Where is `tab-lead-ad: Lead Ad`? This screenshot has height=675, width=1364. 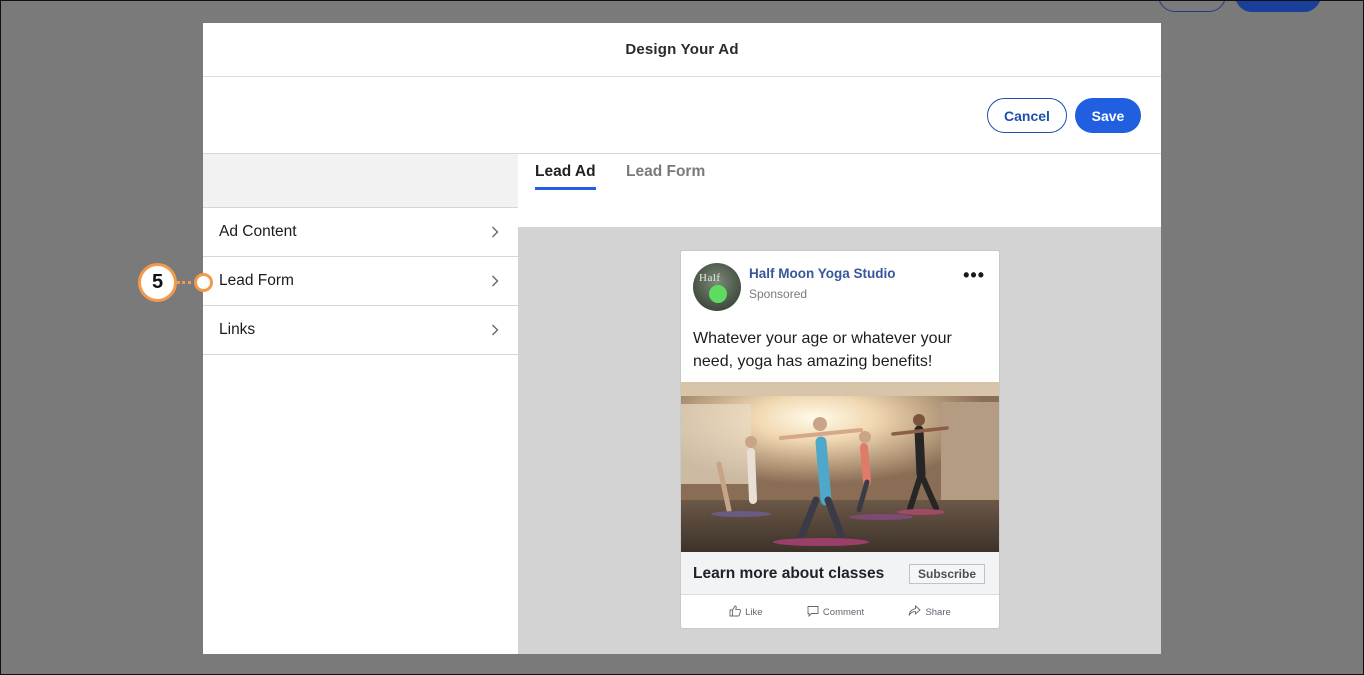
tab-lead-ad: Lead Ad is located at coordinates (565, 176).